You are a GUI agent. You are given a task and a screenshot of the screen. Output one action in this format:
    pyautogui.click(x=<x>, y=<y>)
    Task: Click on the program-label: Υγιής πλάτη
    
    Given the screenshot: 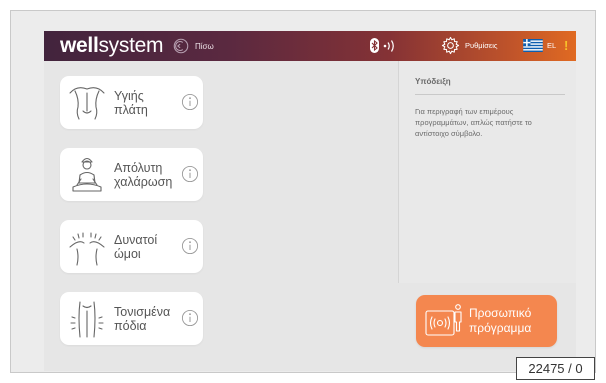 What is the action you would take?
    pyautogui.click(x=131, y=102)
    